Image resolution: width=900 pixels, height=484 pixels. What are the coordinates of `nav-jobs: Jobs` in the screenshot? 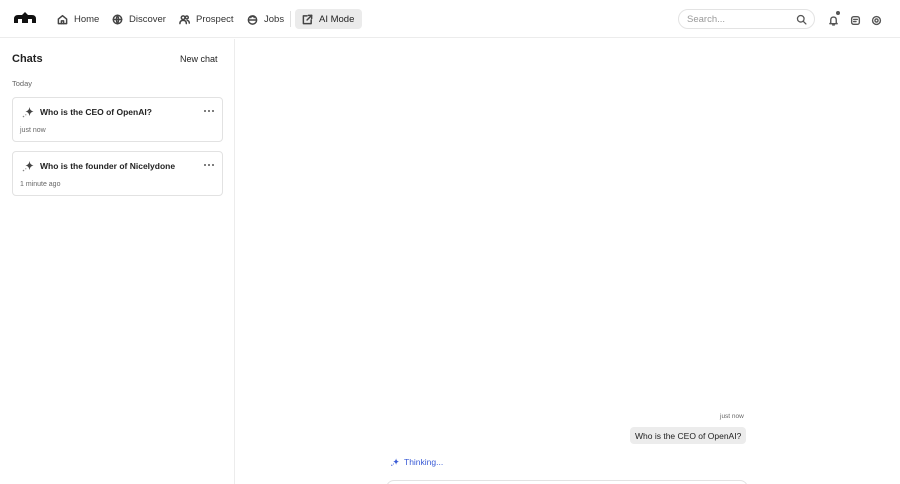 It's located at (265, 19).